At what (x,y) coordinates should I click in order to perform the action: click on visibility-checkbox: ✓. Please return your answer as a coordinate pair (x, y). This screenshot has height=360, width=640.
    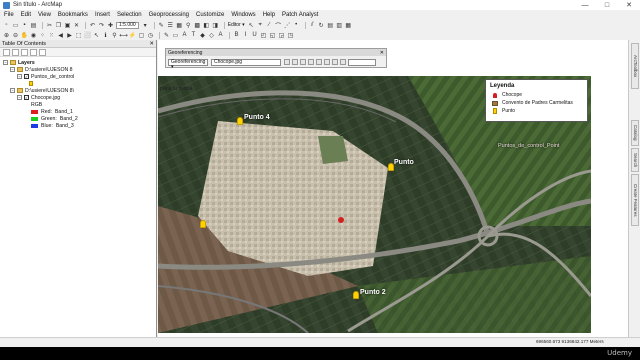
    Looking at the image, I should click on (26, 76).